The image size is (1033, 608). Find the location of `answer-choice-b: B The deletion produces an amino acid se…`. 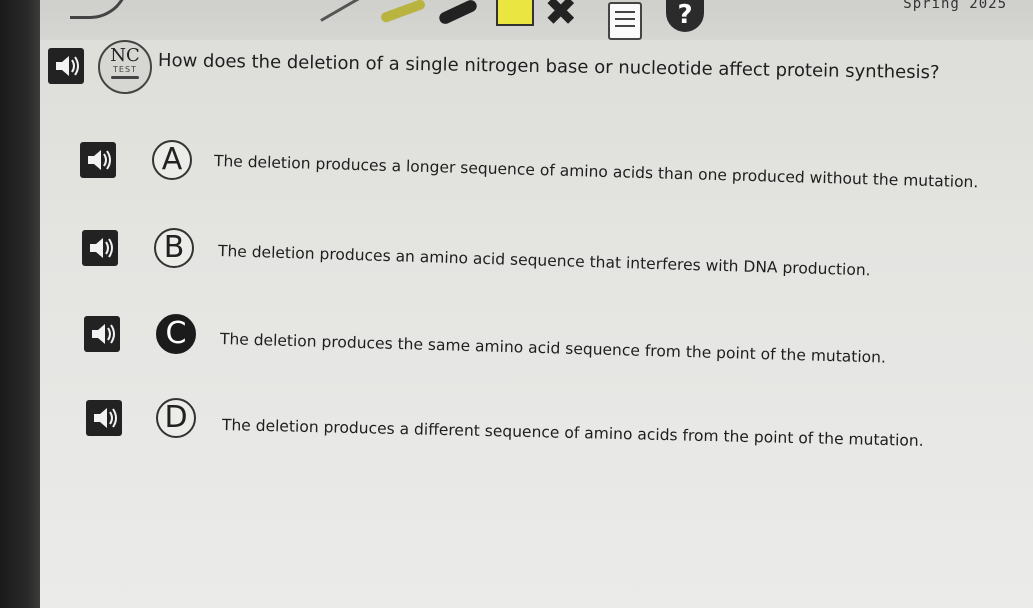

answer-choice-b: B The deletion produces an amino acid se… is located at coordinates (516, 252).